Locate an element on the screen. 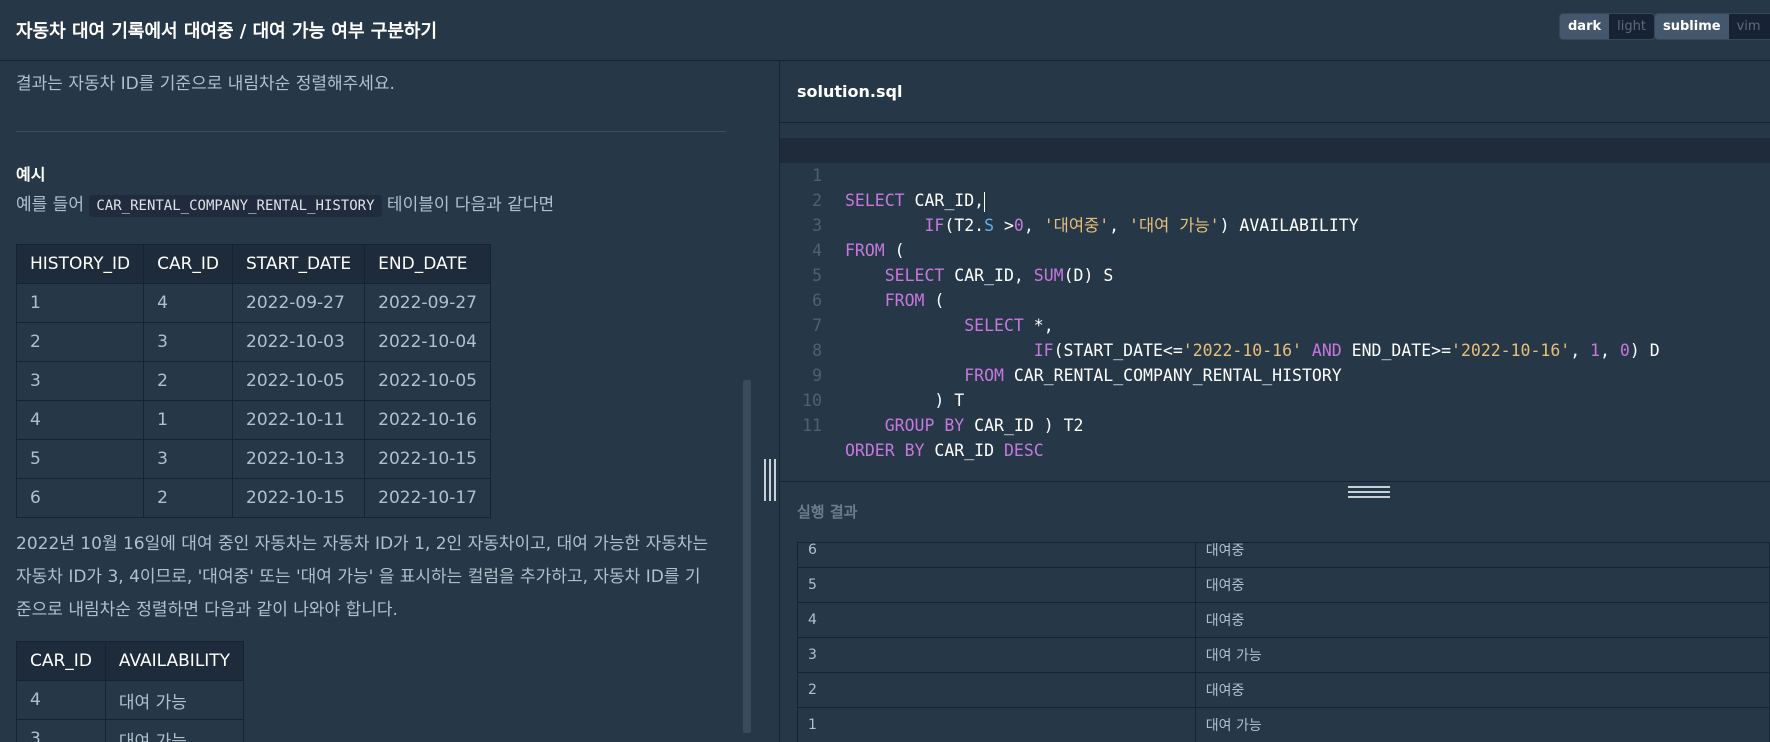  example-intro-suffix: 테이블이 다음과 같다면 is located at coordinates (468, 205).